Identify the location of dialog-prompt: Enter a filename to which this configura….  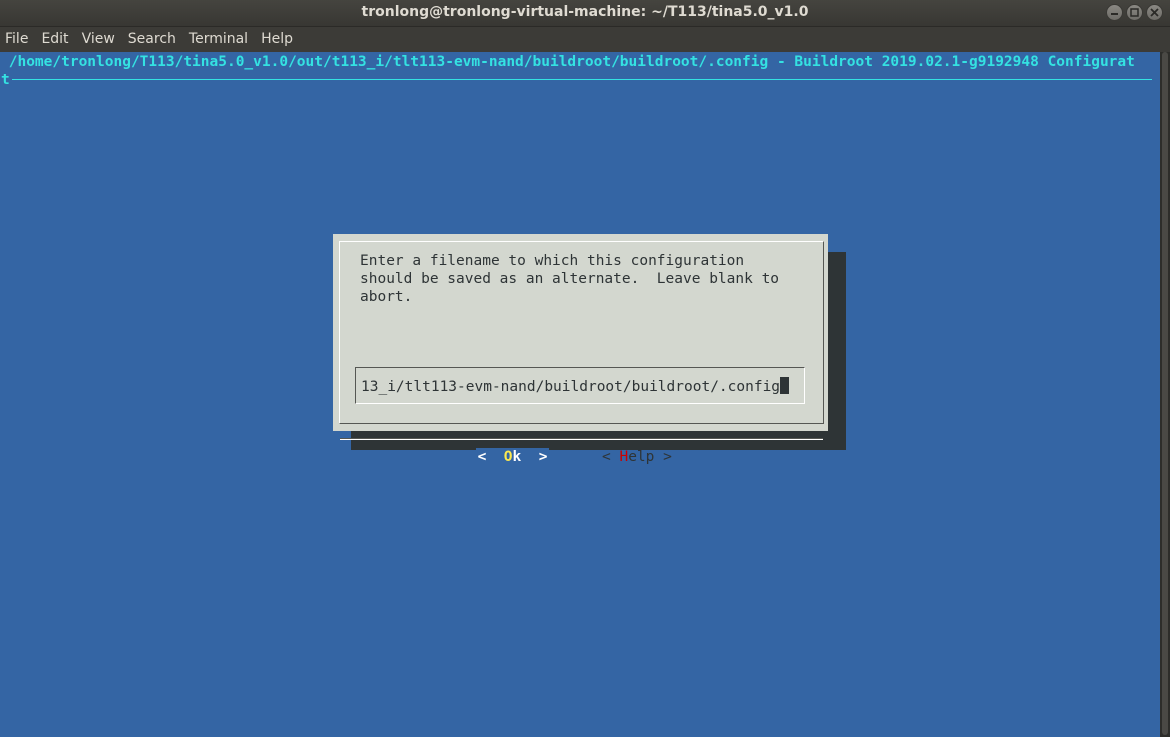
(570, 279).